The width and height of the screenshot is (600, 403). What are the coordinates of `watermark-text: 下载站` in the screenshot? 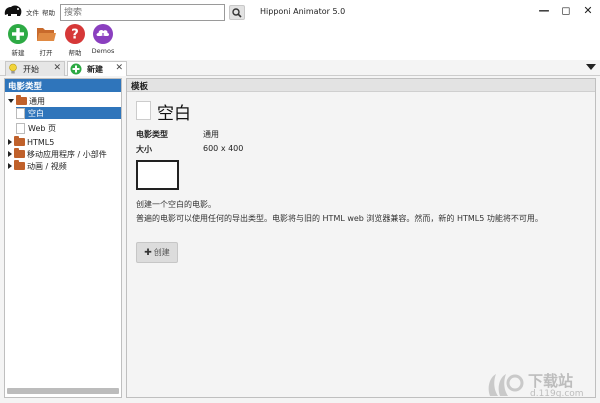 It's located at (551, 381).